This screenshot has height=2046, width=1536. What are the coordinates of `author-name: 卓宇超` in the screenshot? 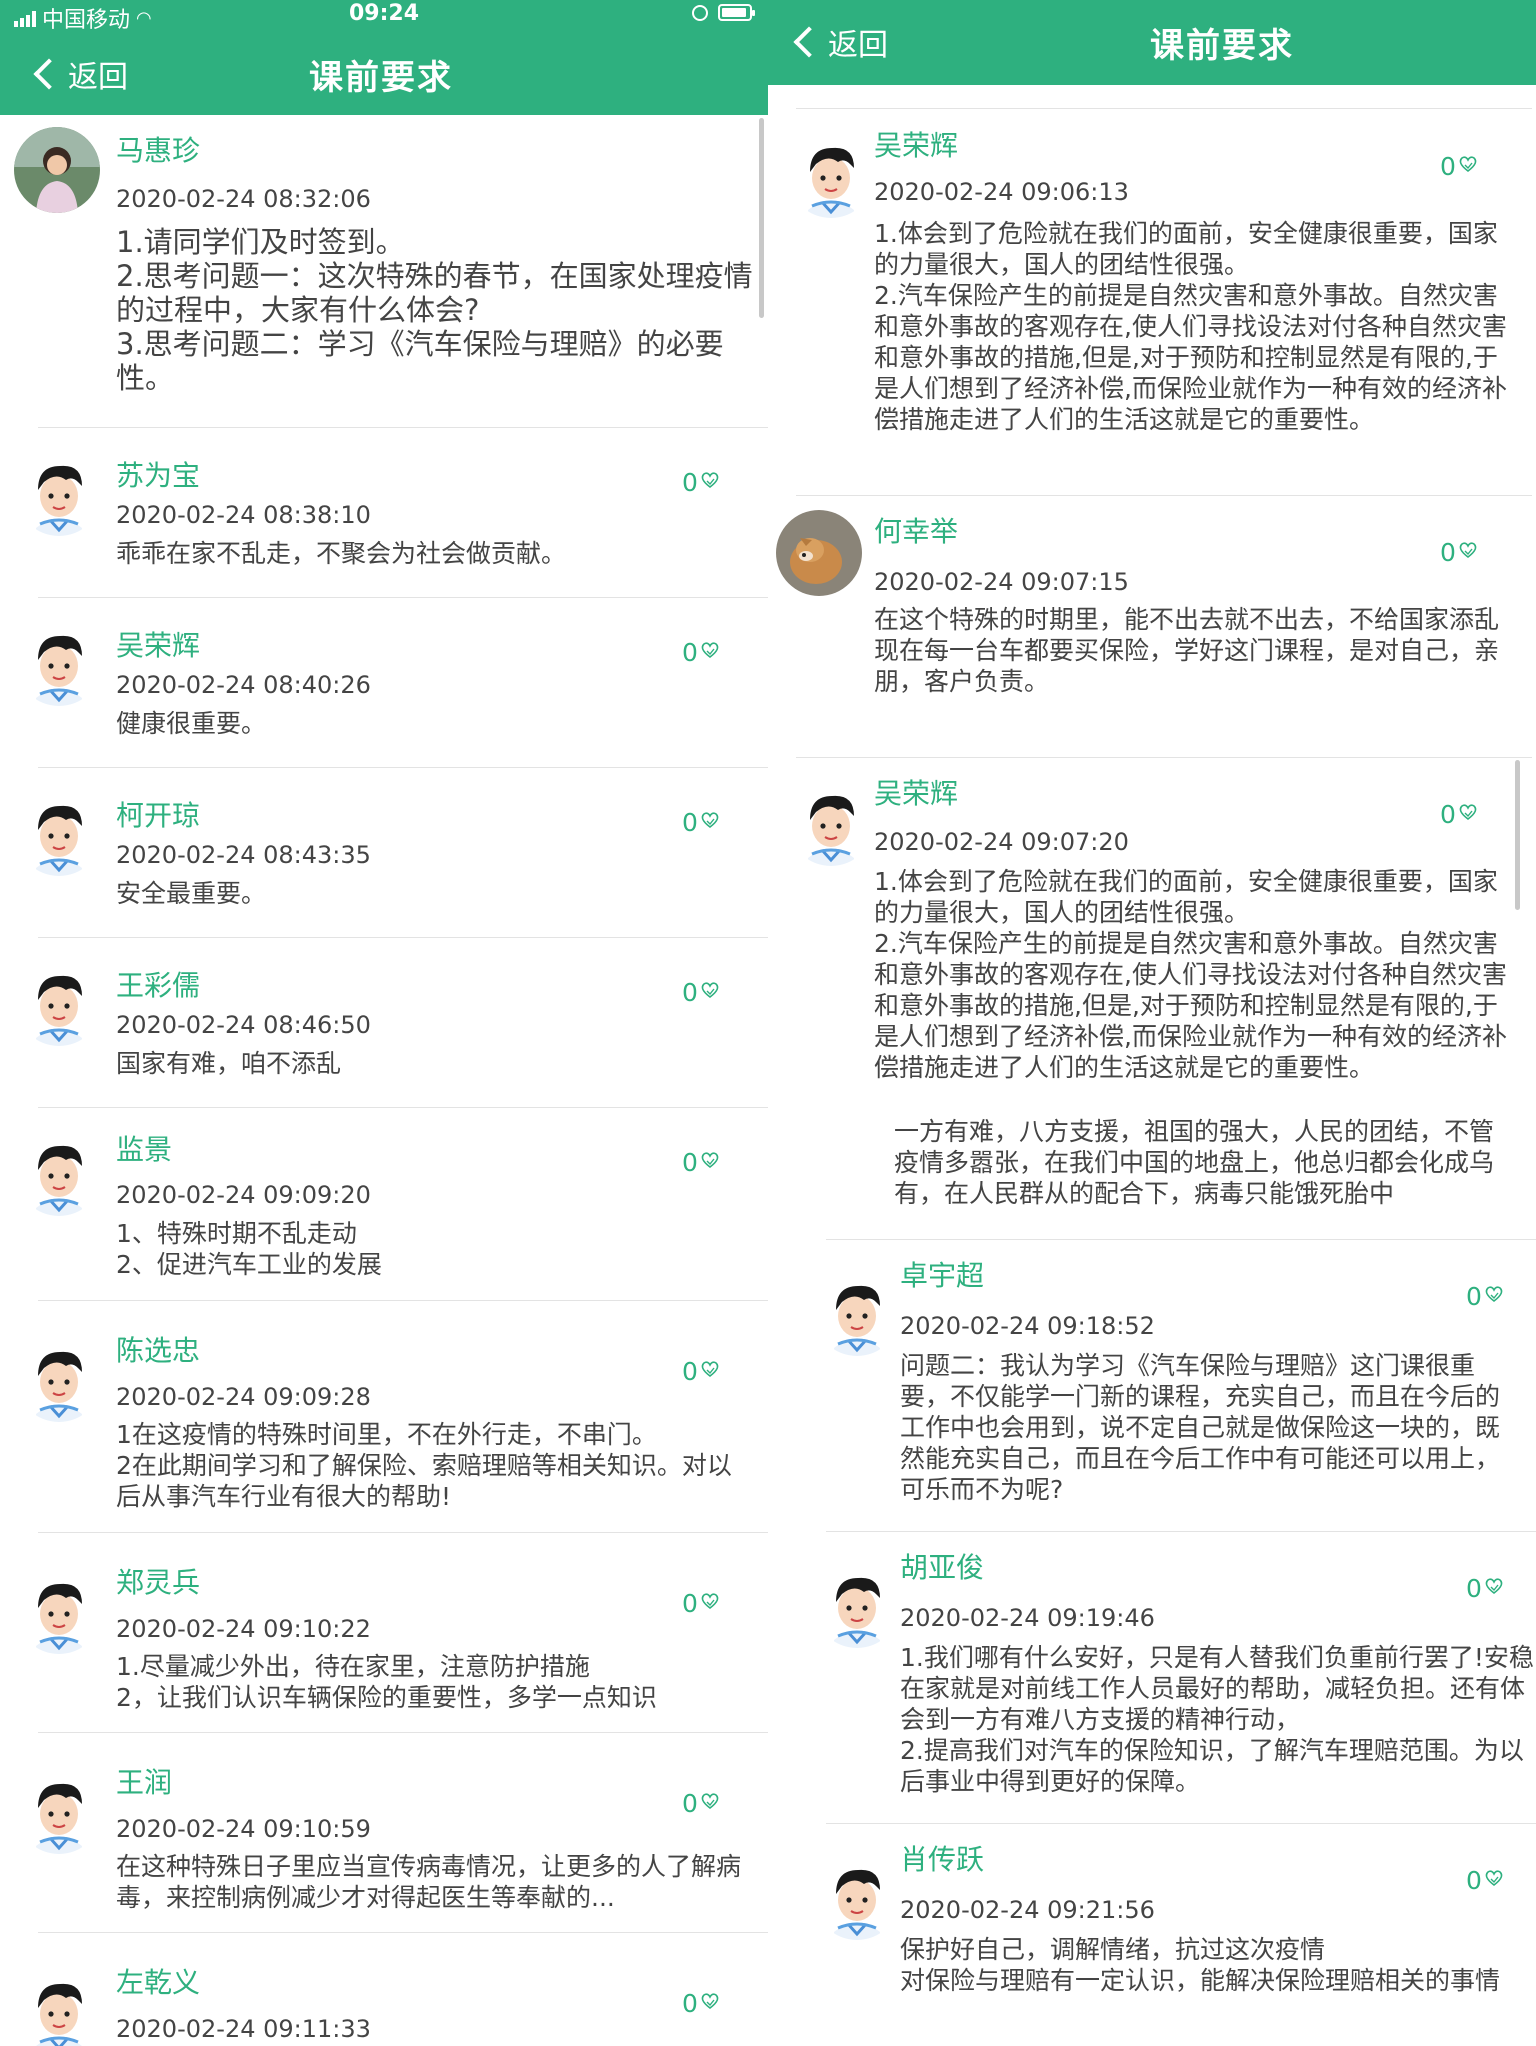 It's located at (942, 1274).